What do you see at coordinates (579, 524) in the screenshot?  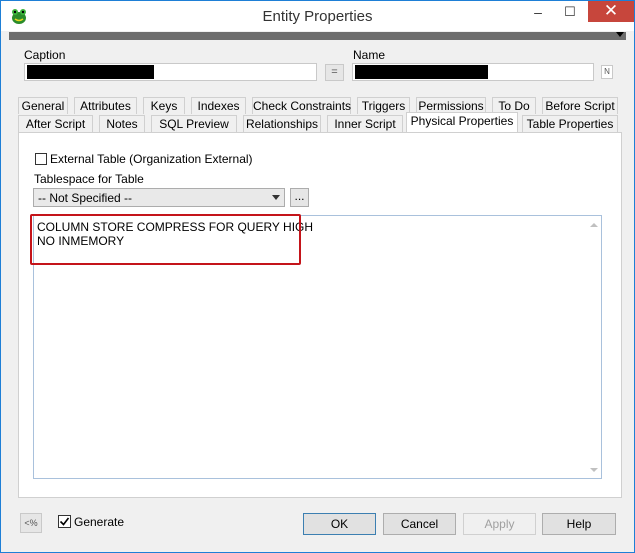 I see `help-button: Help` at bounding box center [579, 524].